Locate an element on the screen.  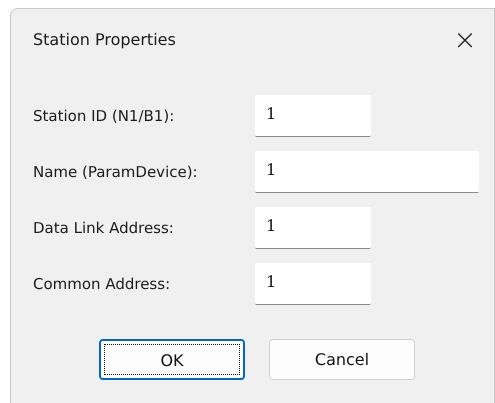
dialog-button: OK is located at coordinates (172, 359).